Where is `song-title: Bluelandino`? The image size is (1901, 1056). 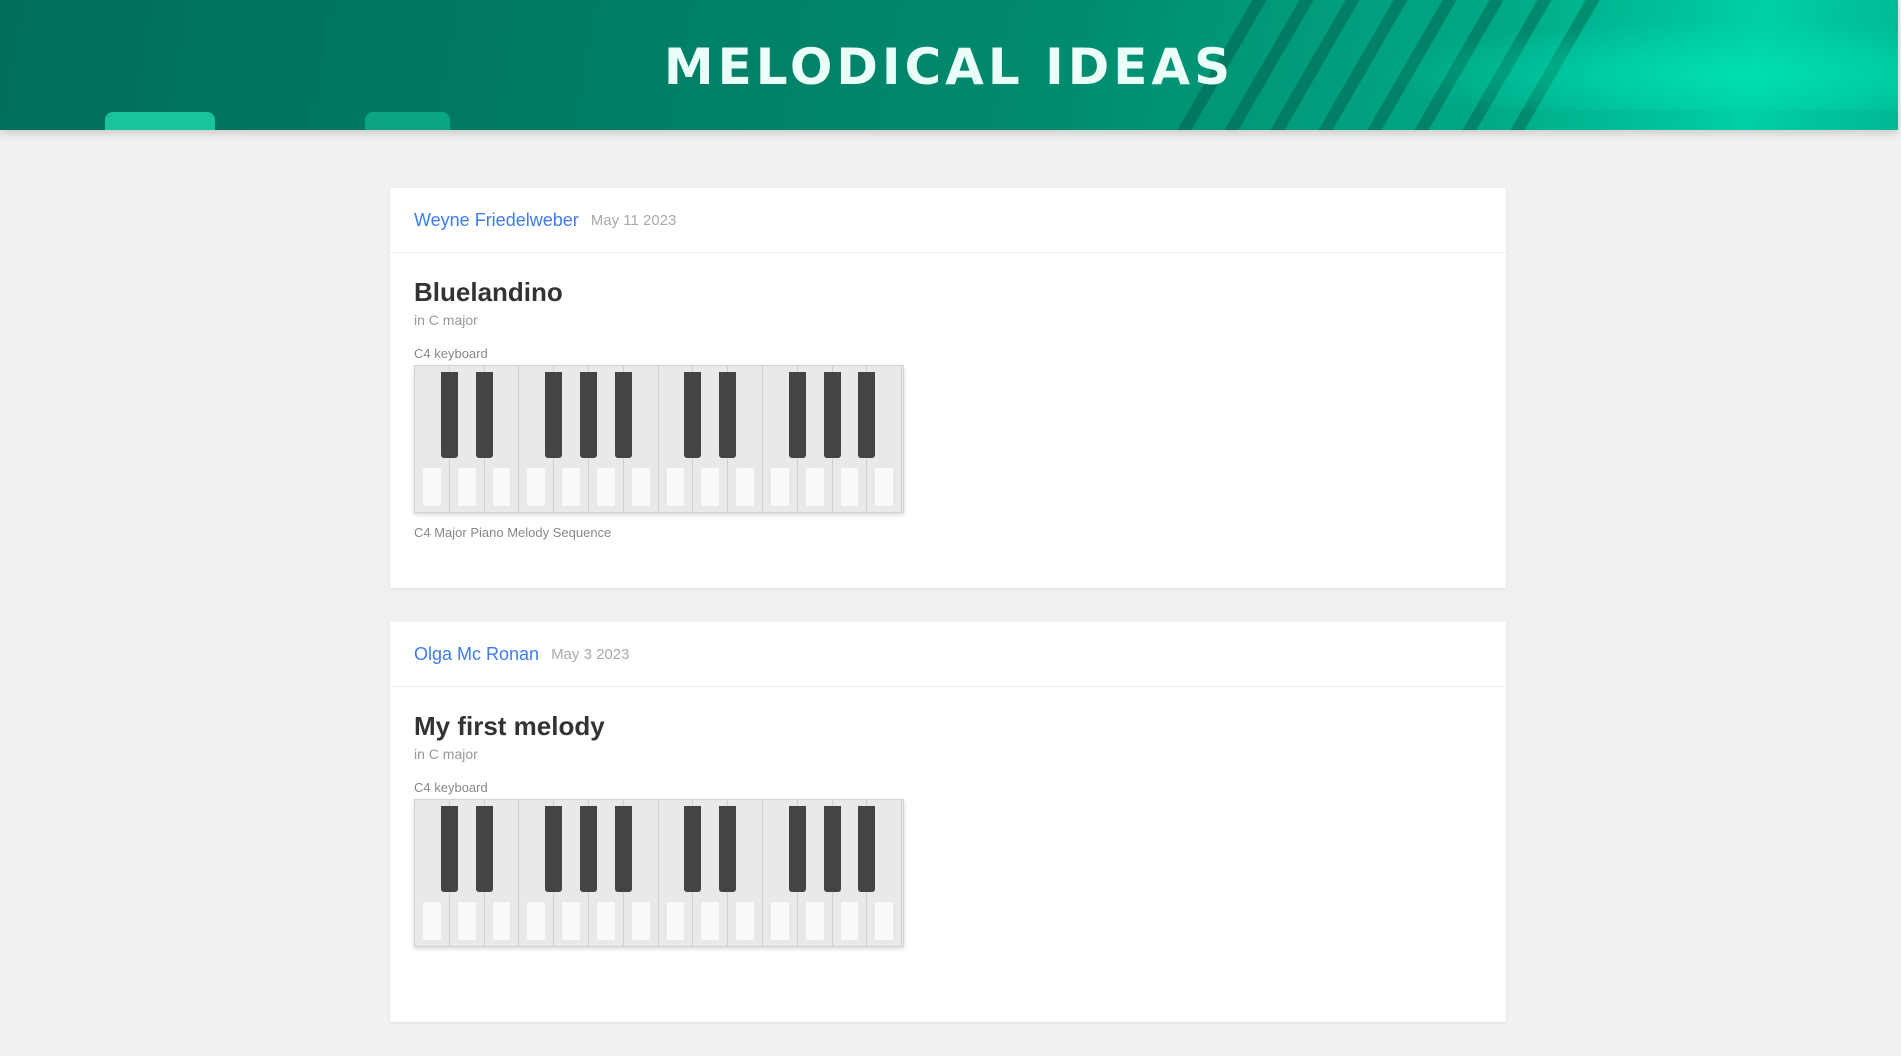 song-title: Bluelandino is located at coordinates (488, 292).